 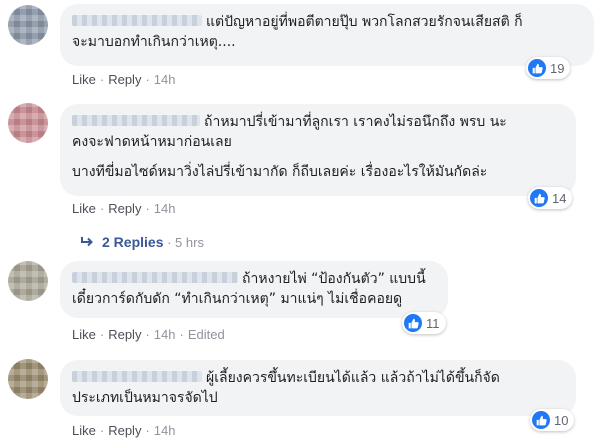 I want to click on view-replies: 2 Replies · 5 hrs, so click(x=142, y=242).